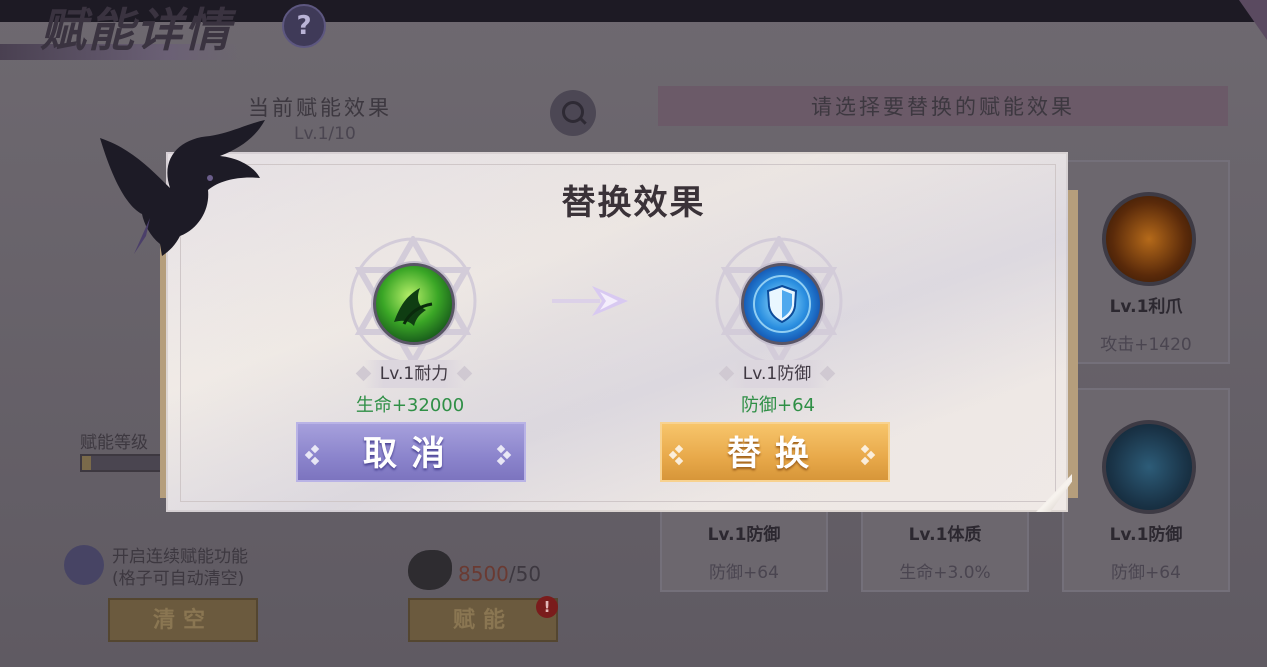  What do you see at coordinates (782, 304) in the screenshot?
I see `defense-shield-icon` at bounding box center [782, 304].